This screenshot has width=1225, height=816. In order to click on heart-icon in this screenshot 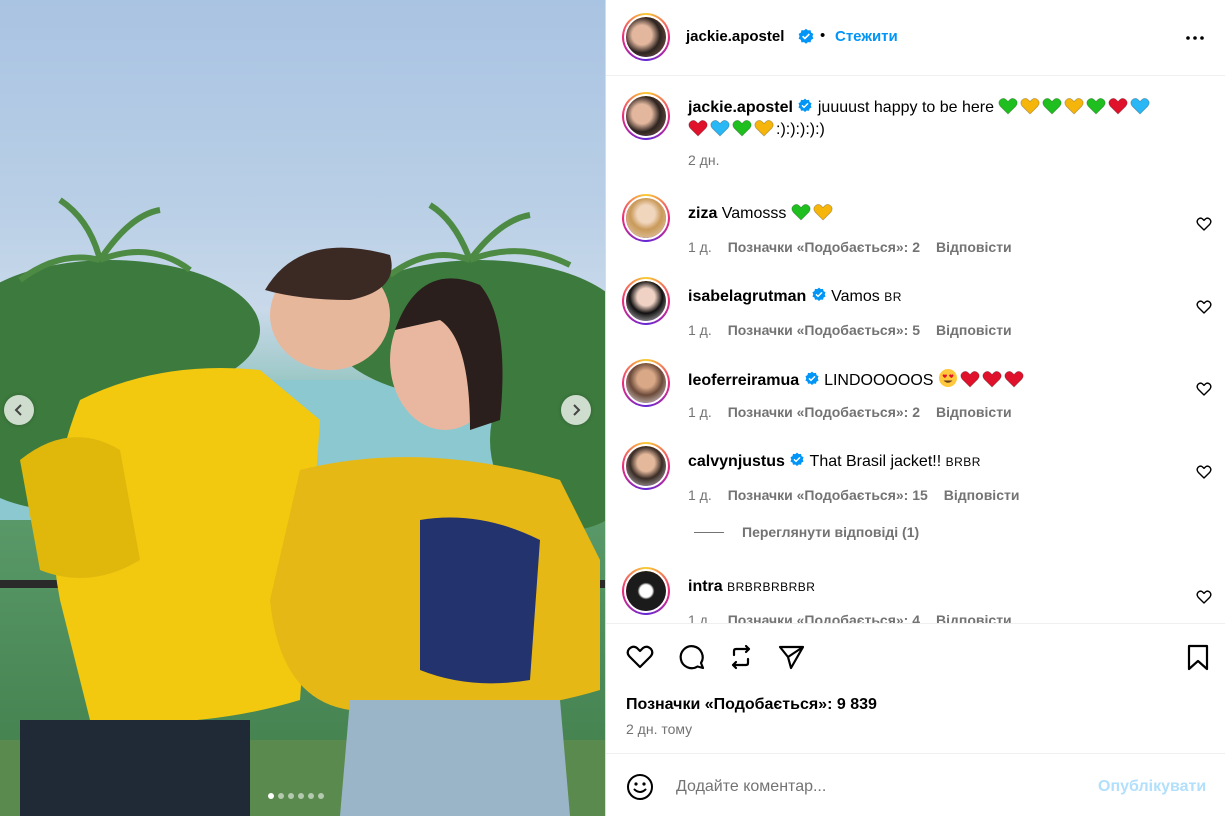, I will do `click(640, 657)`.